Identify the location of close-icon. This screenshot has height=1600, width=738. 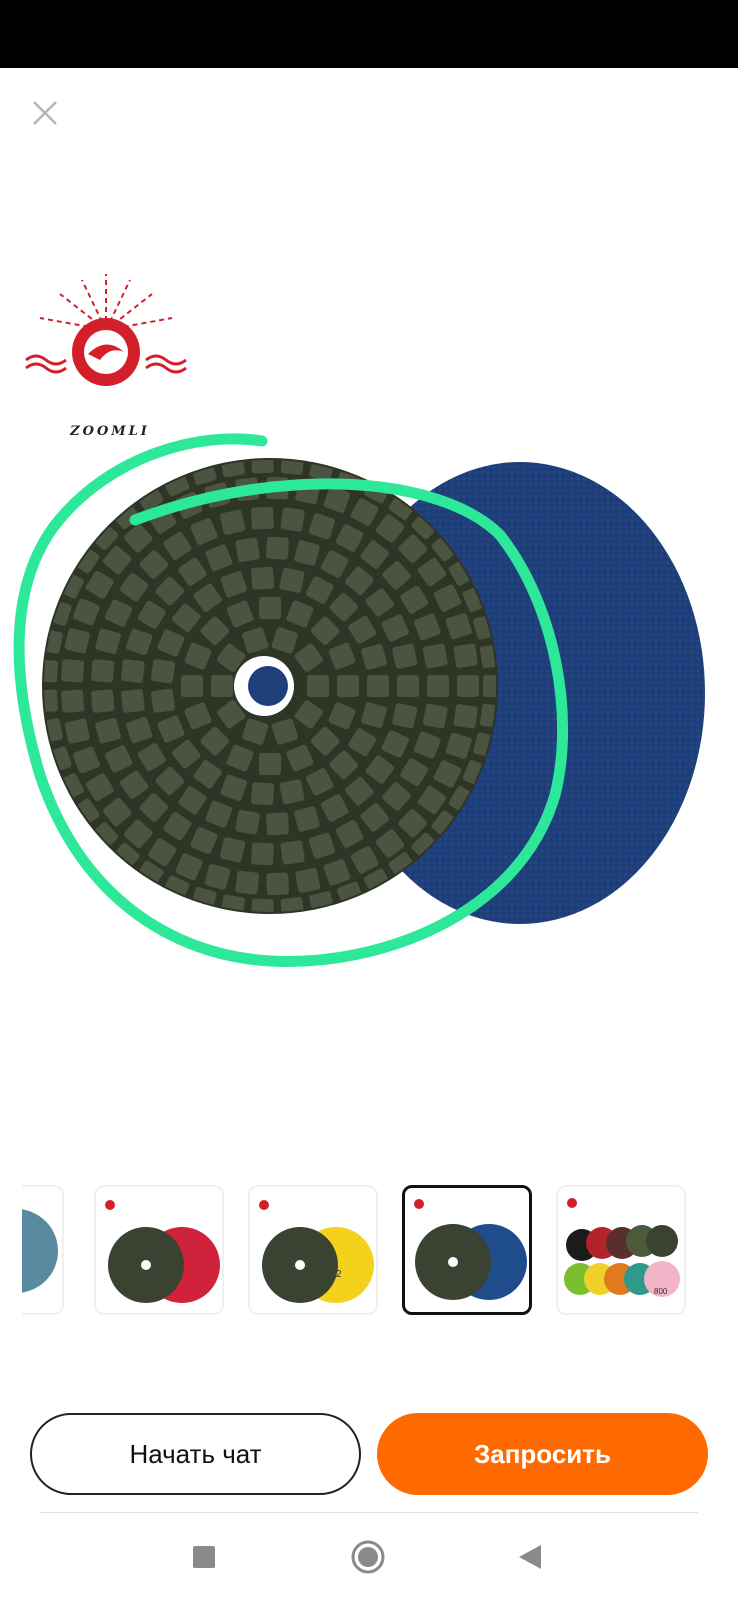
(45, 113).